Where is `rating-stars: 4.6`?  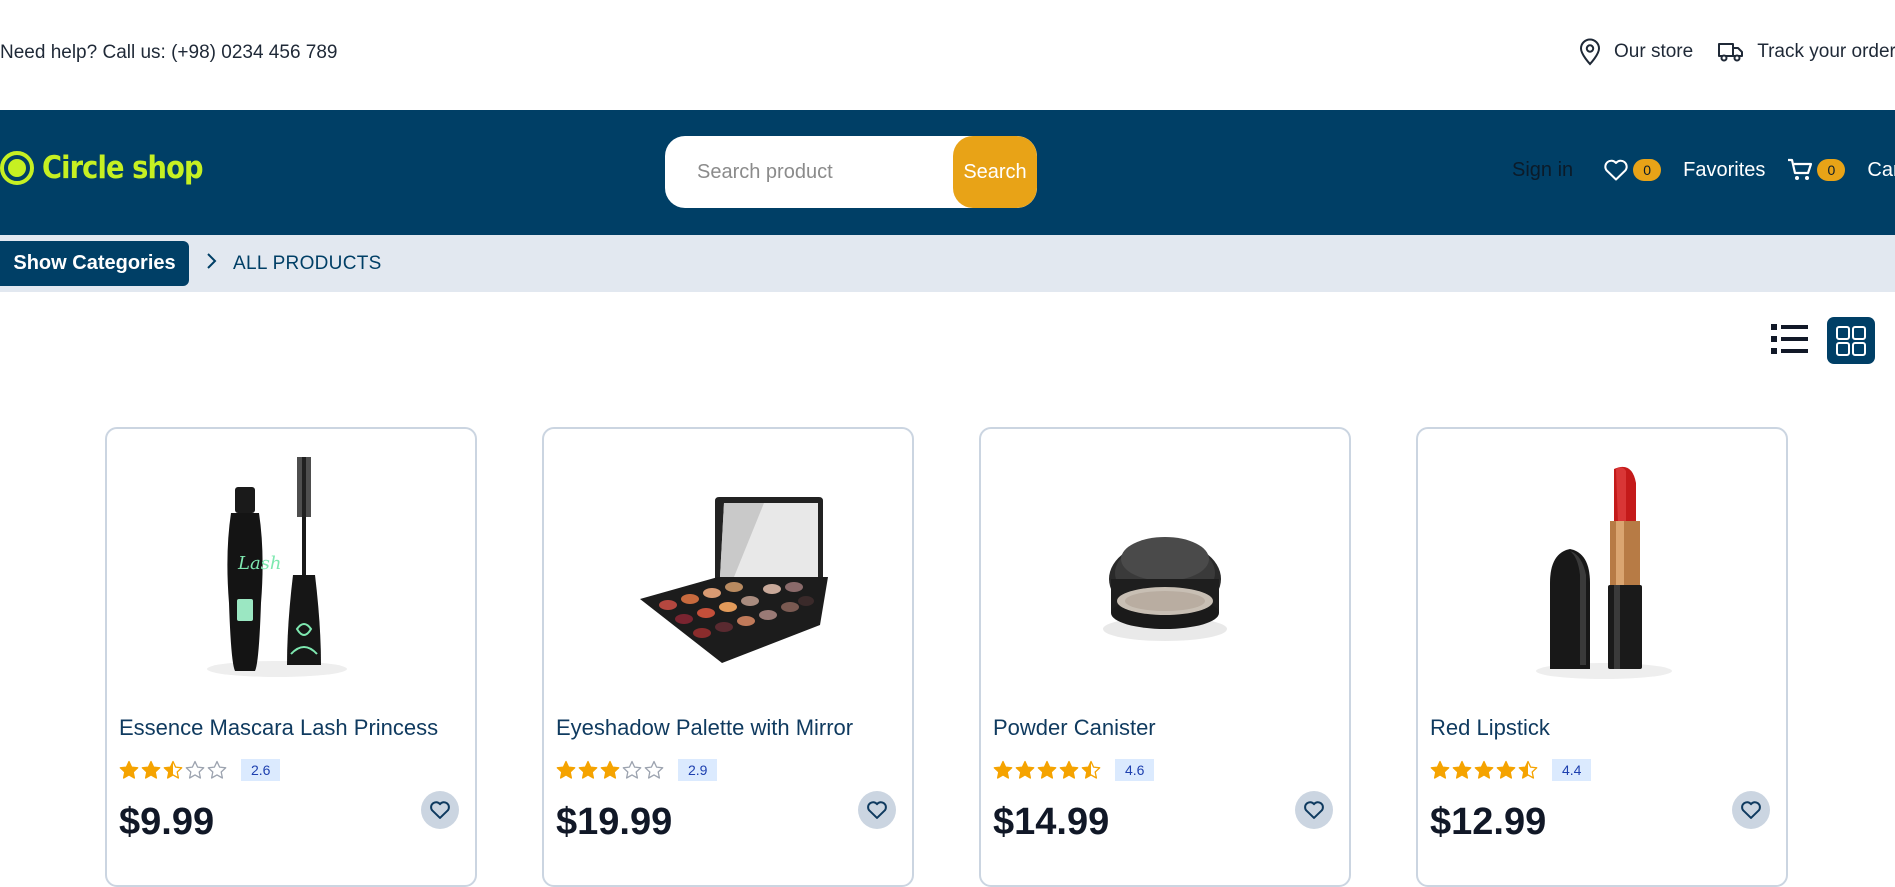
rating-stars: 4.6 is located at coordinates (1074, 770).